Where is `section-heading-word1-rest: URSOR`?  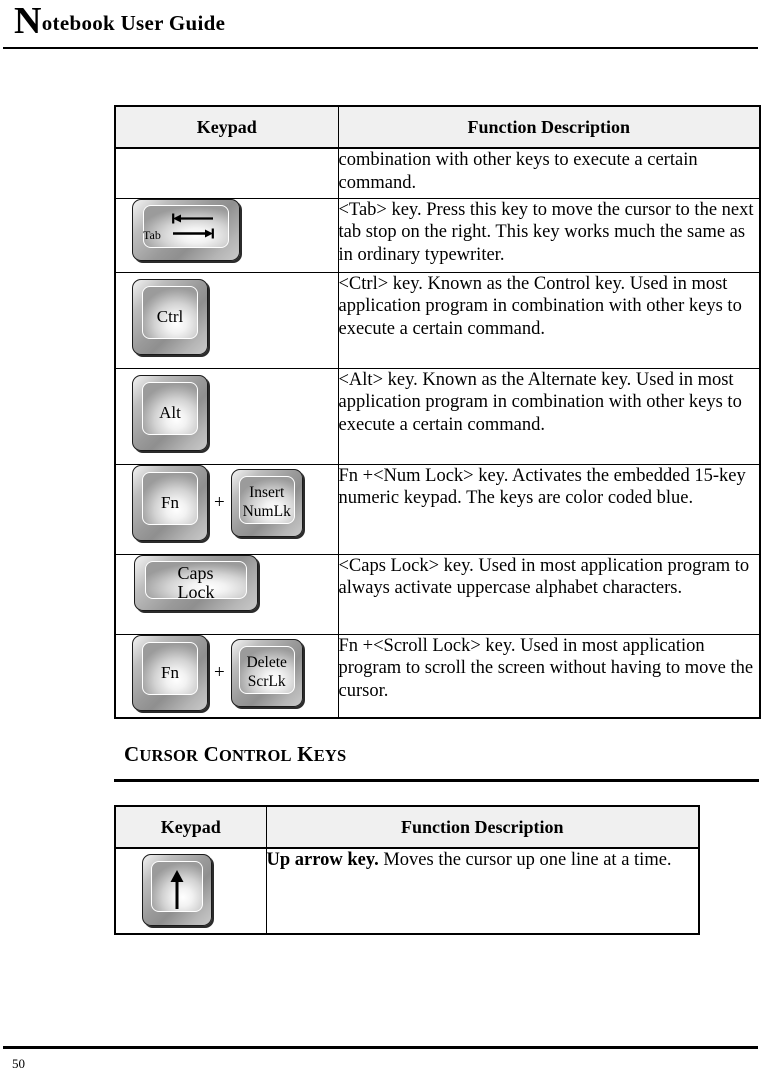 section-heading-word1-rest: URSOR is located at coordinates (169, 755).